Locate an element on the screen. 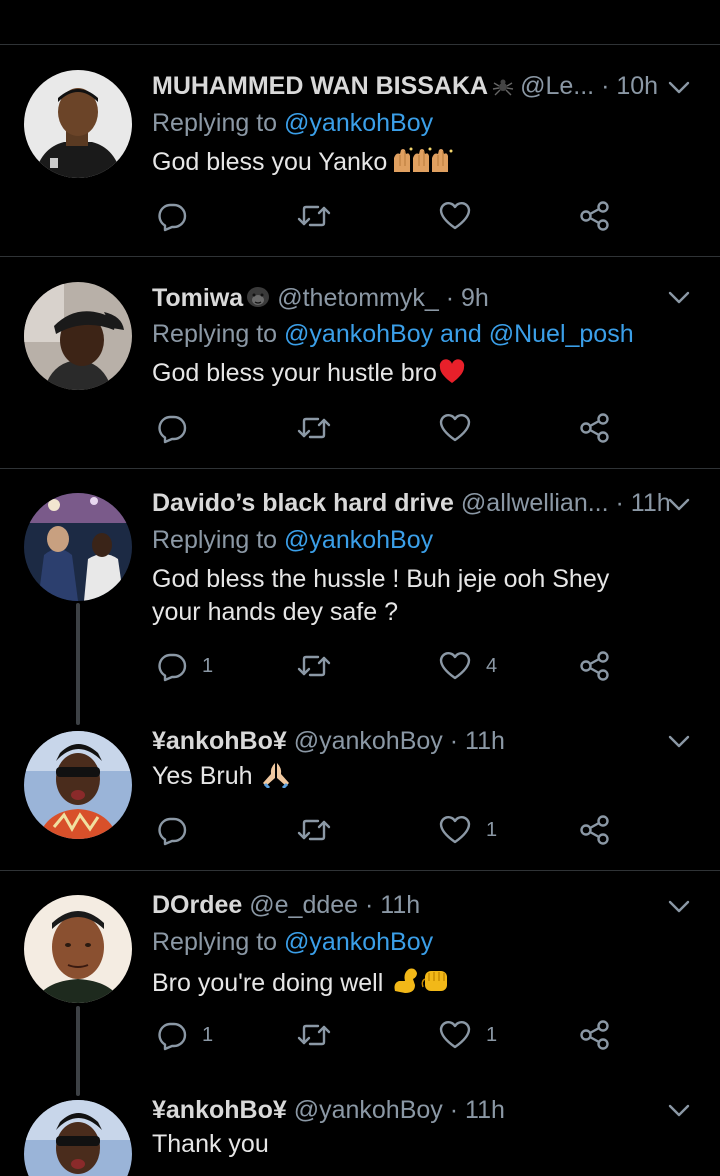 The width and height of the screenshot is (720, 1176). tweet-text: Bro you're doing well is located at coordinates (412, 984).